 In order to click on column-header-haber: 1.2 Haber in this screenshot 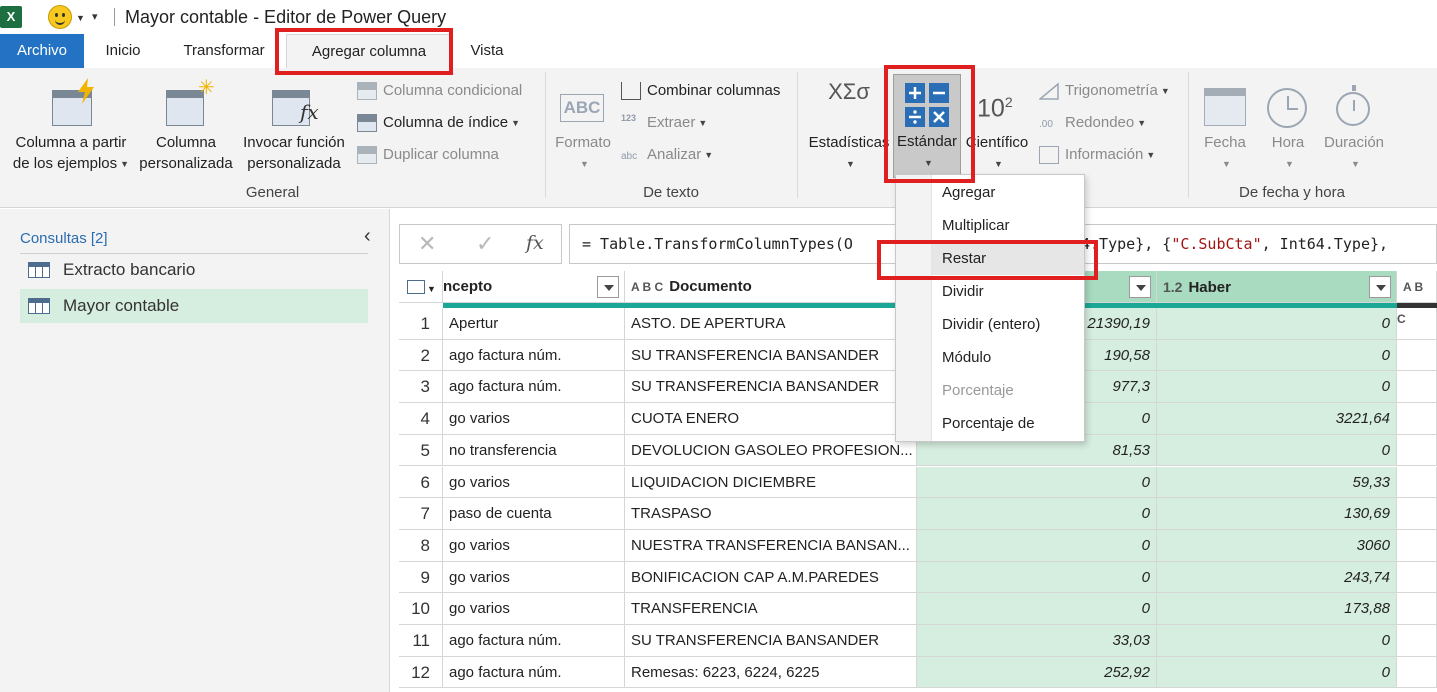, I will do `click(1277, 287)`.